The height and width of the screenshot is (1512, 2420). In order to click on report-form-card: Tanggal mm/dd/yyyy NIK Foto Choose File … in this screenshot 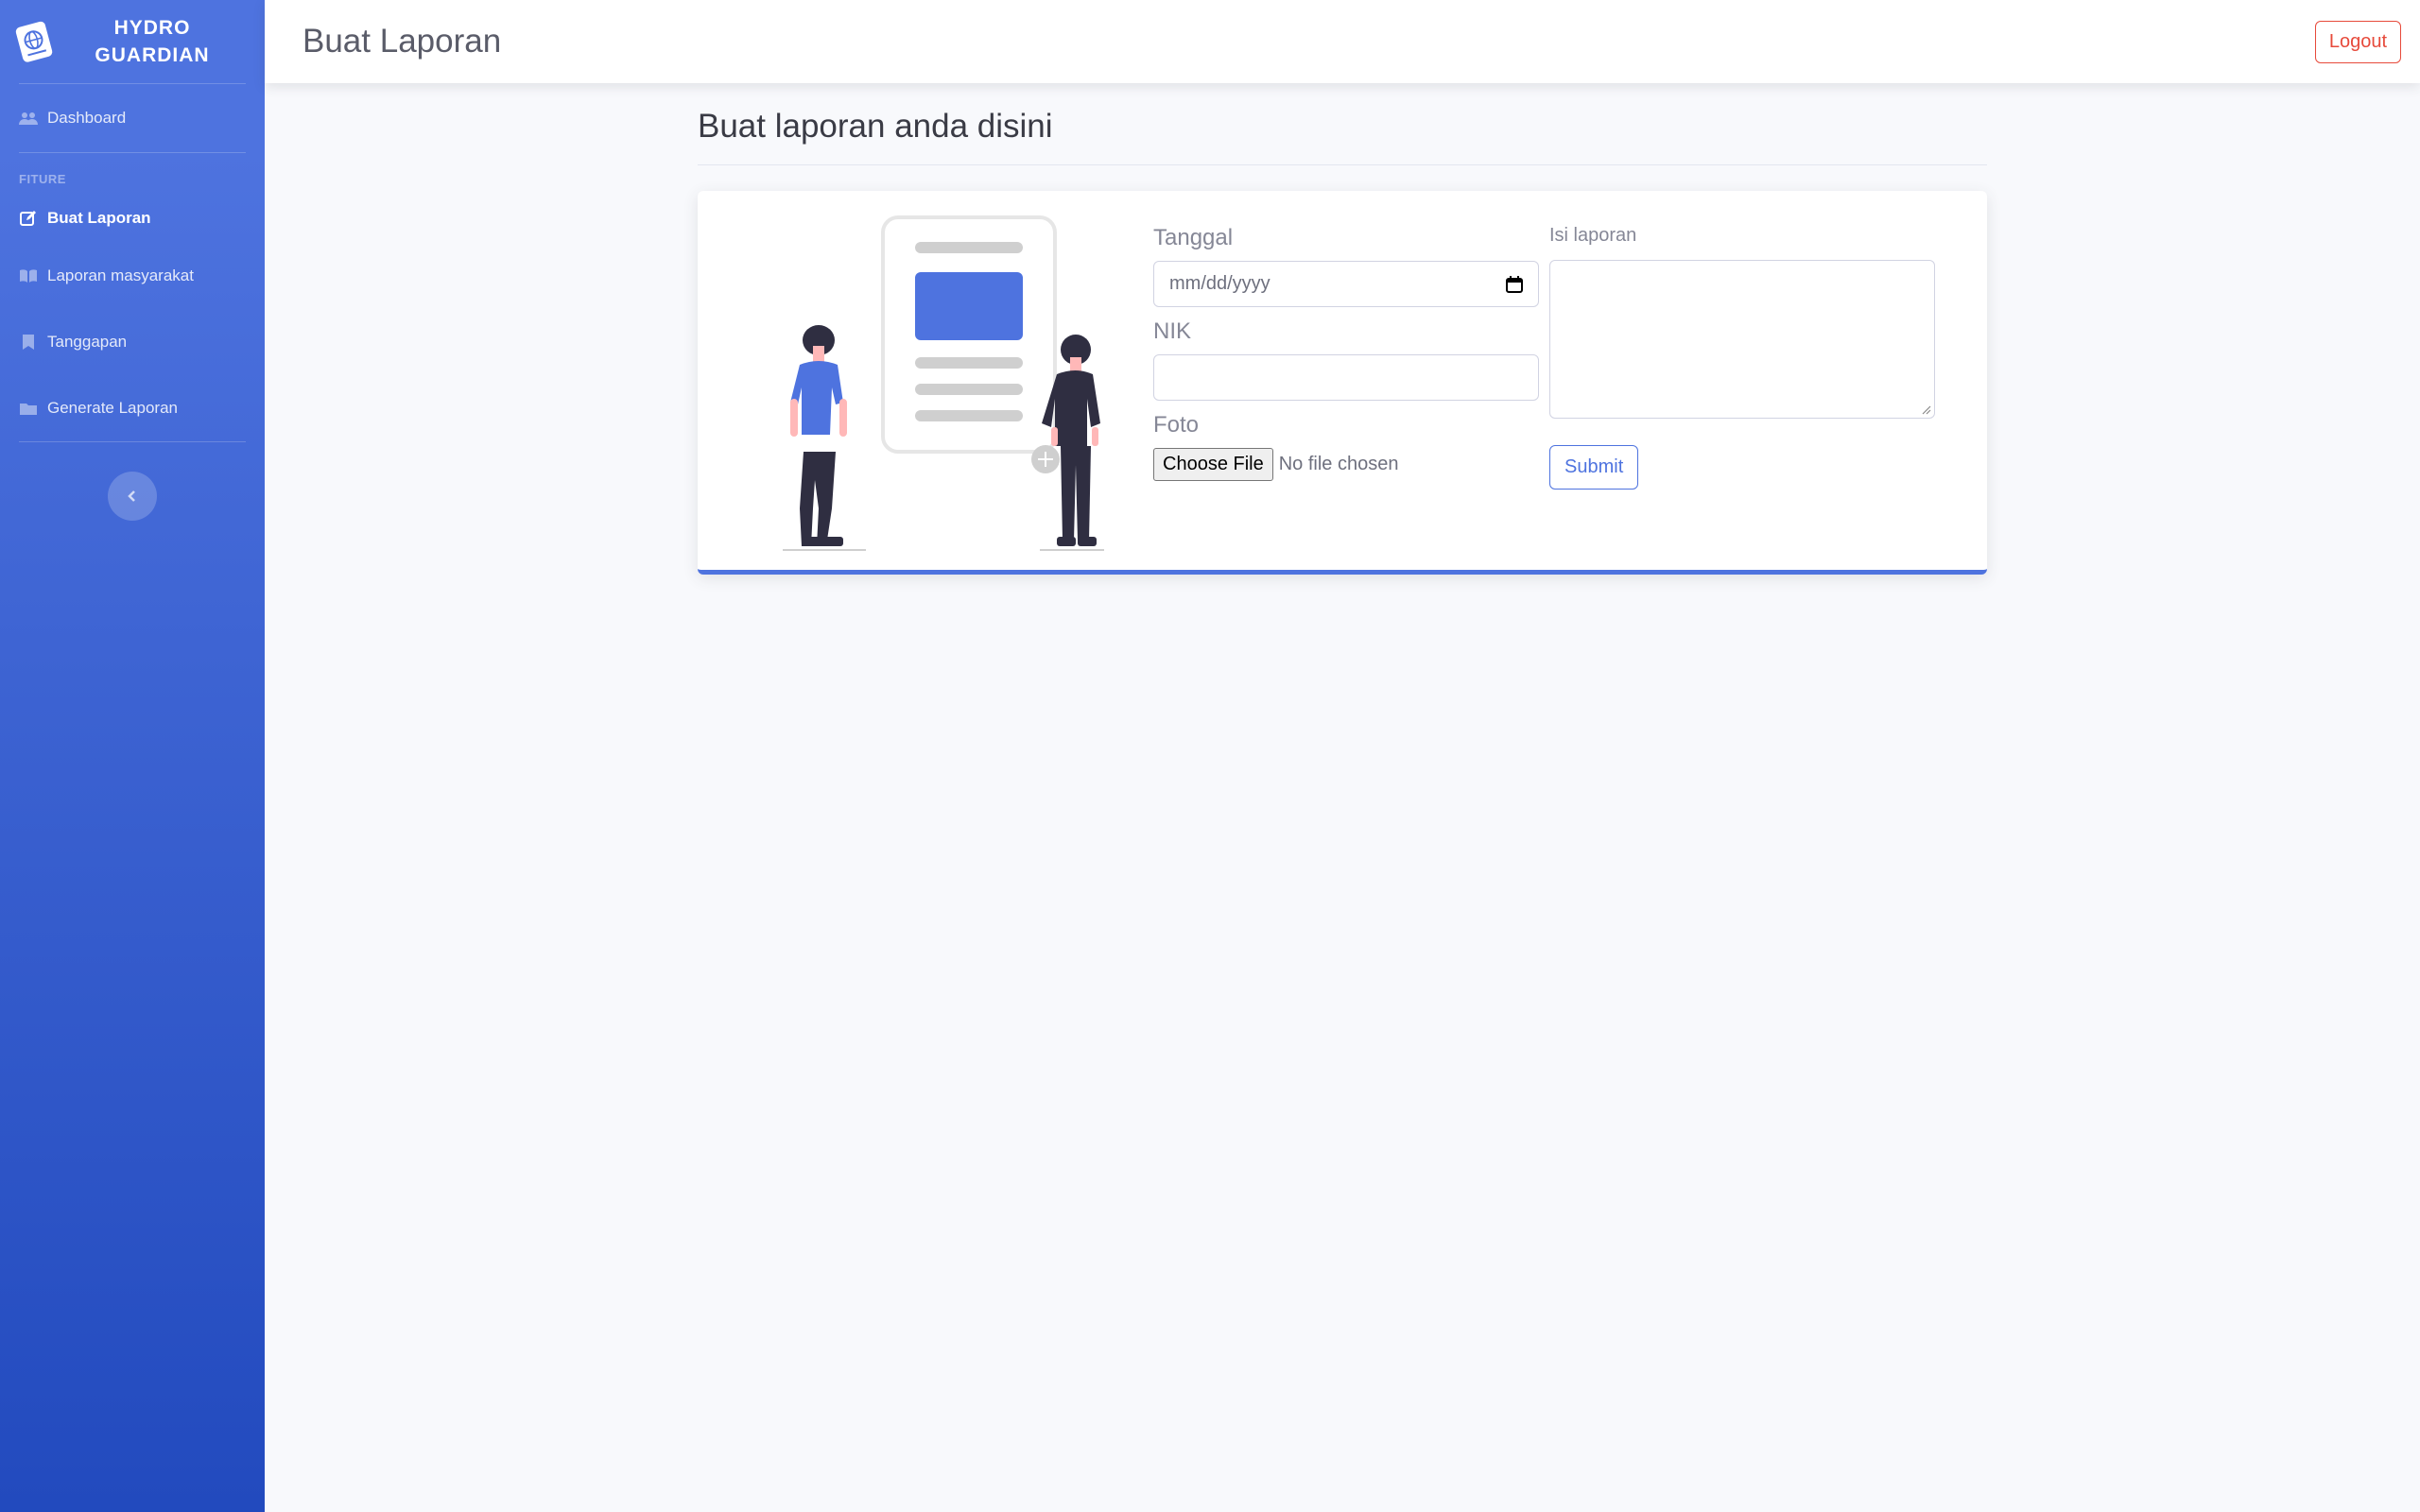, I will do `click(1342, 383)`.